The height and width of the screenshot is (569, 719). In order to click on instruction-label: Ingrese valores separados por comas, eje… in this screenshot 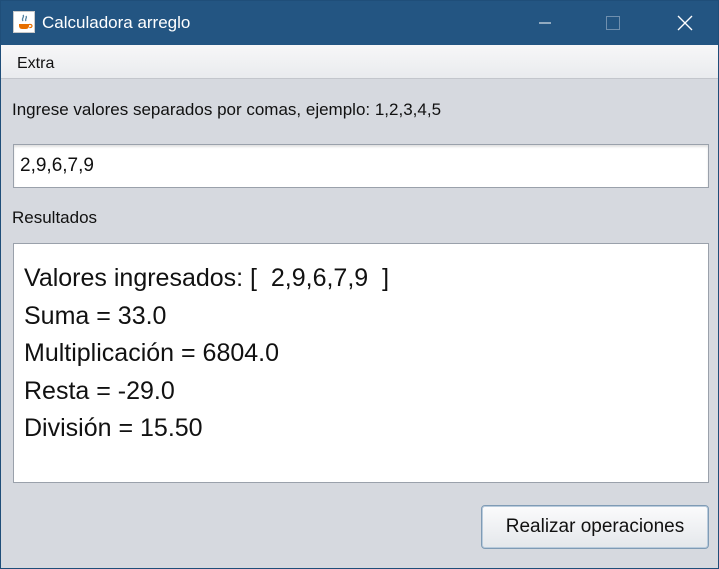, I will do `click(227, 109)`.